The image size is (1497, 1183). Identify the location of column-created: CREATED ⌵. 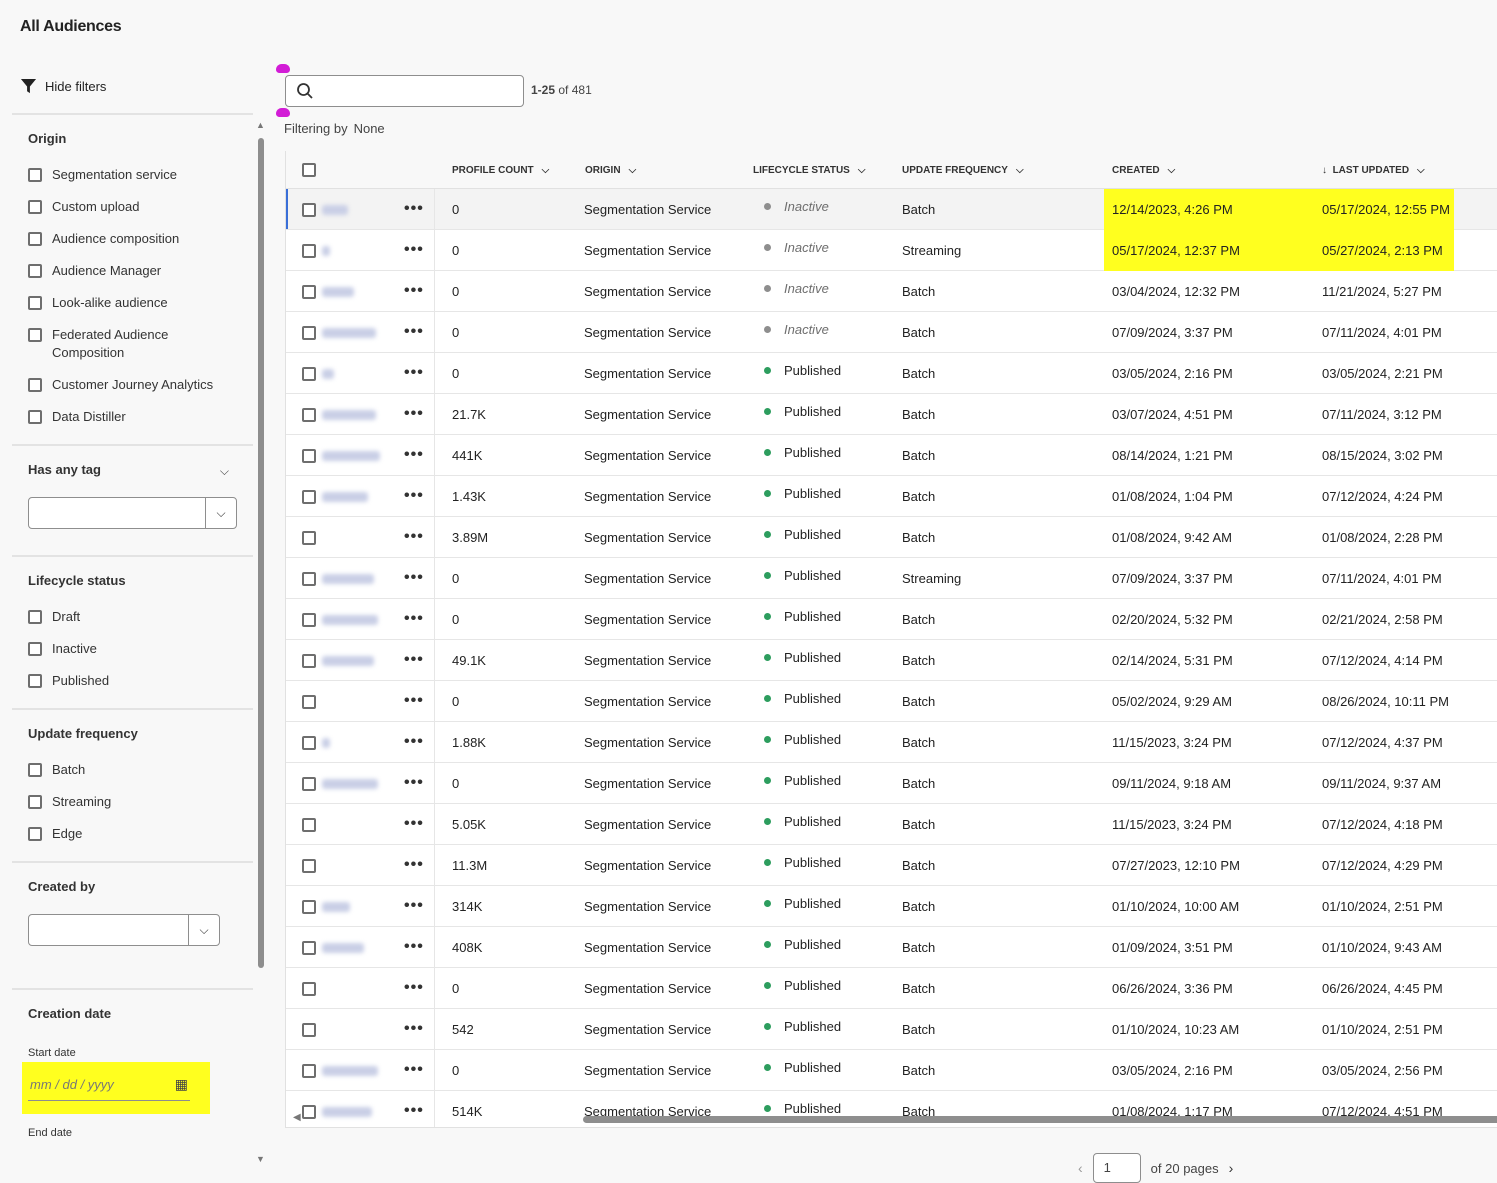
(1143, 170).